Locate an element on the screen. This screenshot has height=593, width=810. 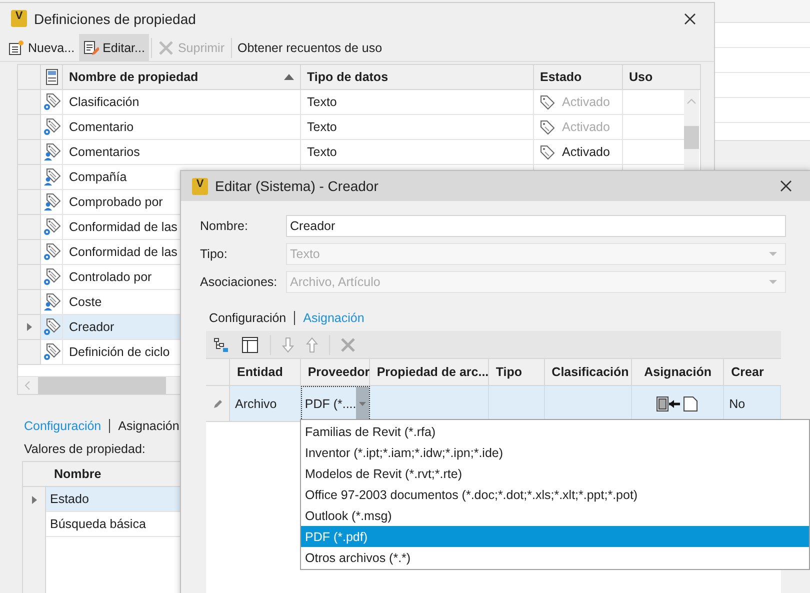
field-label: Tipo: is located at coordinates (214, 254).